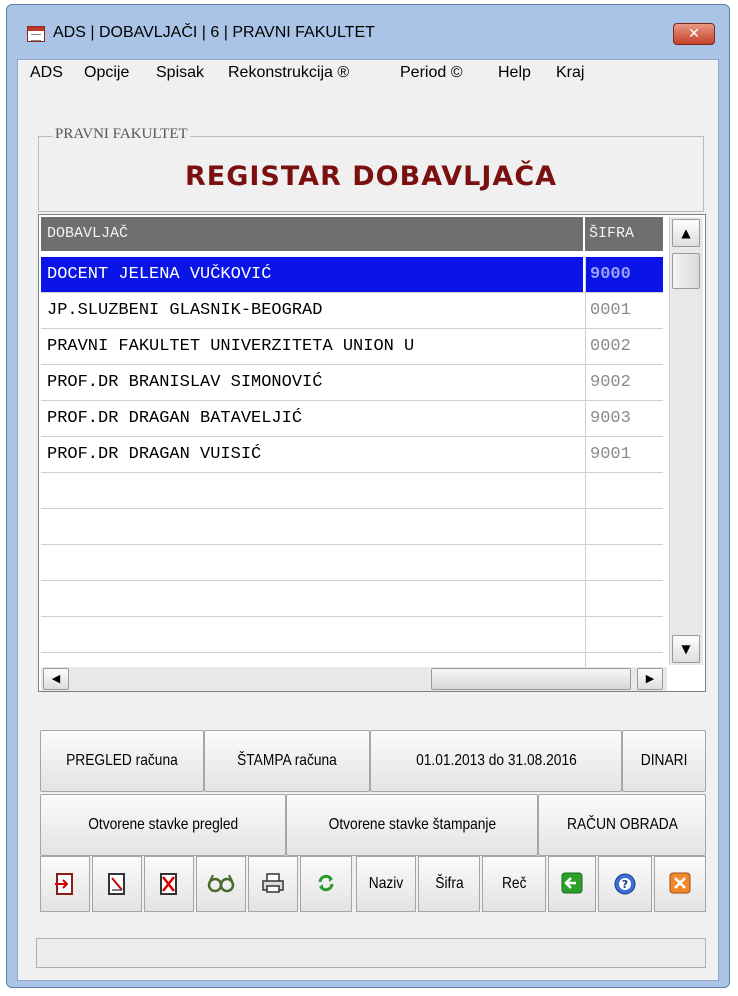  Describe the element at coordinates (624, 418) in the screenshot. I see `supplier-code: 9003` at that location.